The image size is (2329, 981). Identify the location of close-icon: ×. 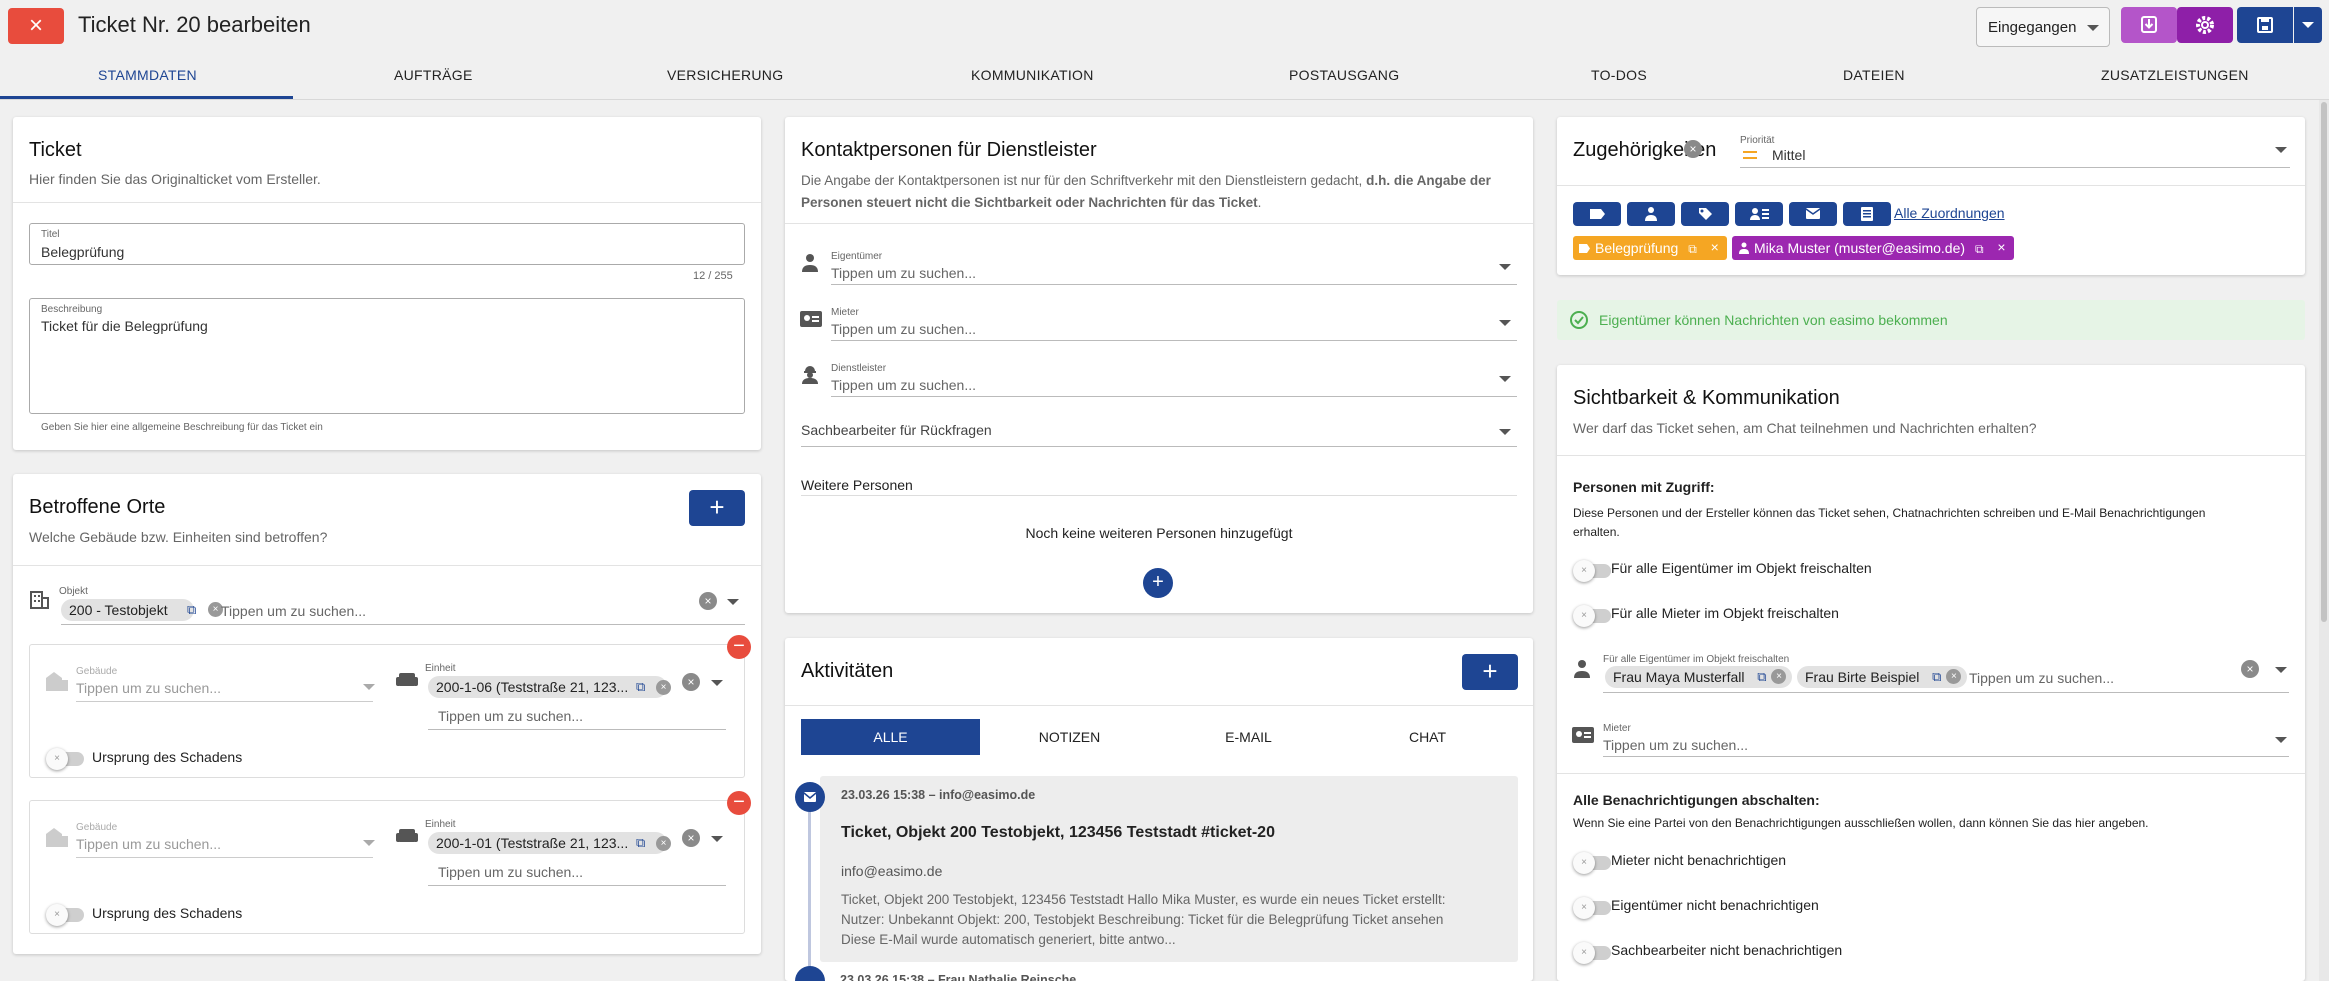
(57, 915).